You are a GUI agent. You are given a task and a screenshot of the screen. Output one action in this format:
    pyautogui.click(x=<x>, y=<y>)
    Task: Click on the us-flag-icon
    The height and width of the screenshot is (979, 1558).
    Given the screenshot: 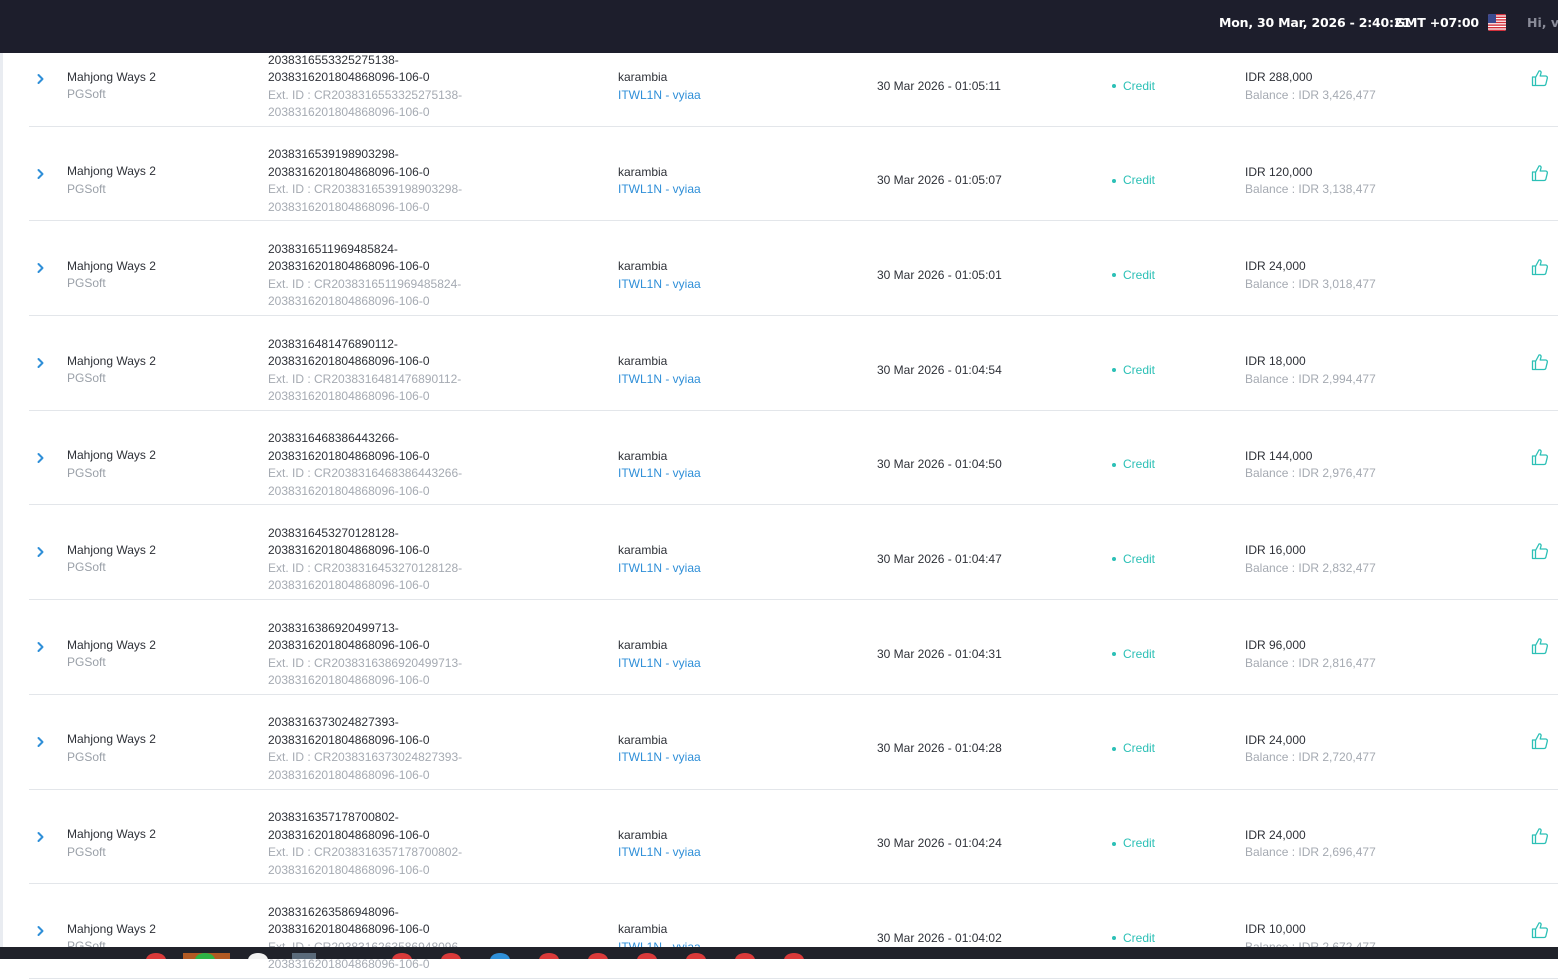 What is the action you would take?
    pyautogui.click(x=1497, y=22)
    